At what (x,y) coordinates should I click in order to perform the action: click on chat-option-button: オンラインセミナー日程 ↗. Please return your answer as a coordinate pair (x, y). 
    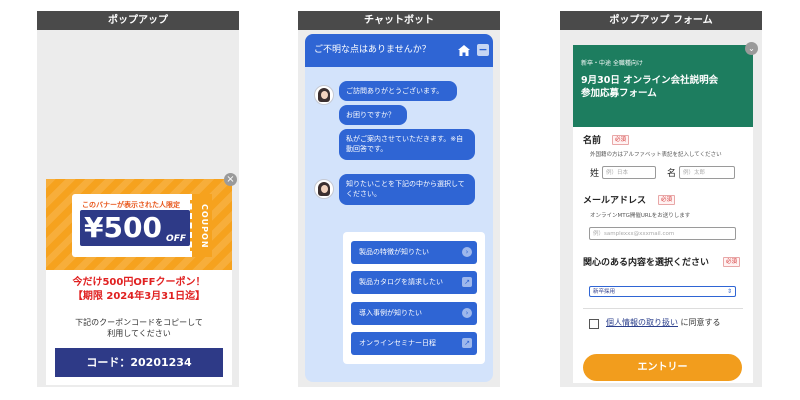
    Looking at the image, I should click on (414, 343).